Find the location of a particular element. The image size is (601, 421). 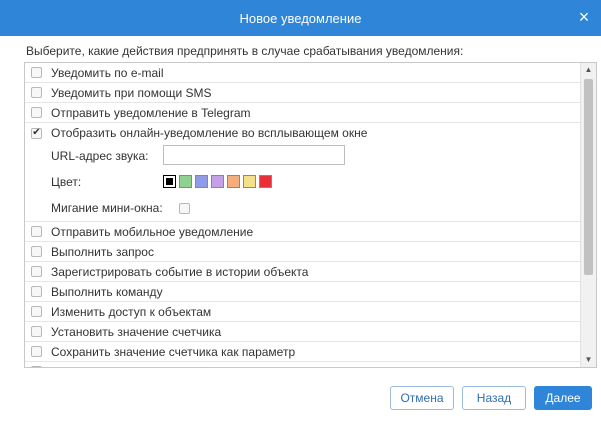

close-icon: × is located at coordinates (584, 17).